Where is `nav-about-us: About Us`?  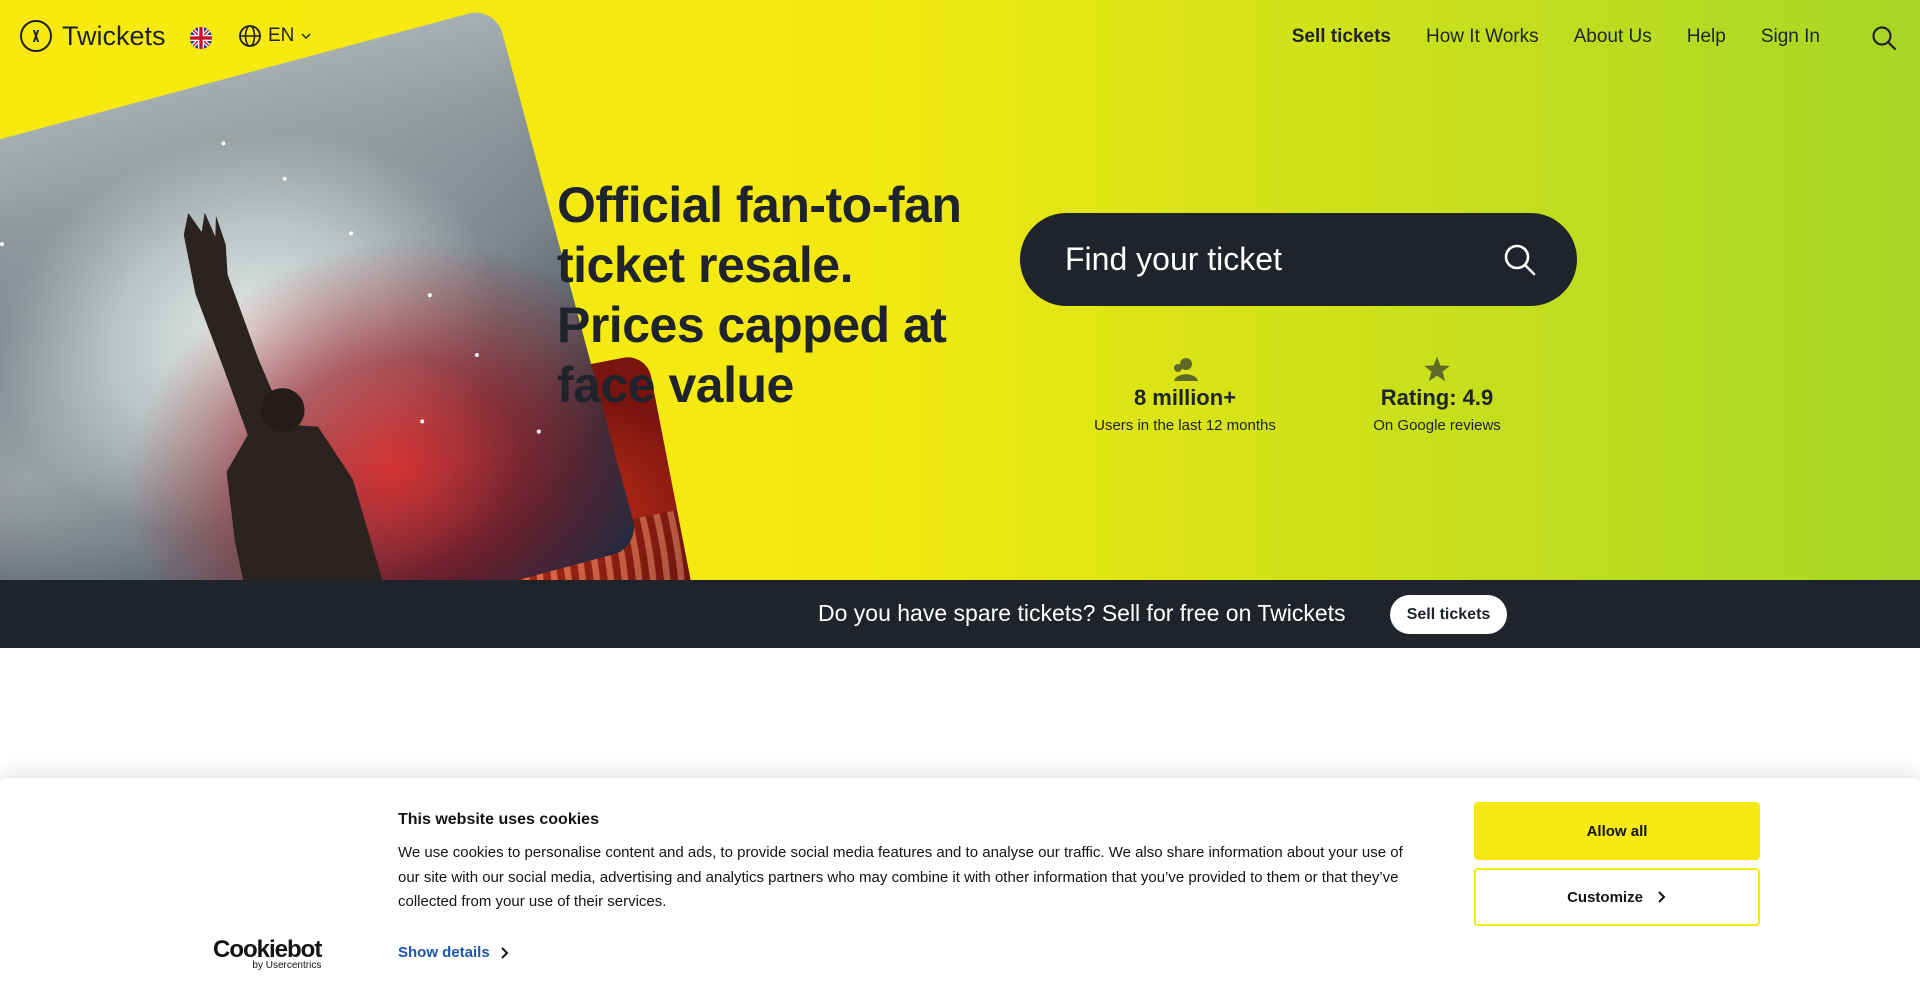
nav-about-us: About Us is located at coordinates (1613, 37).